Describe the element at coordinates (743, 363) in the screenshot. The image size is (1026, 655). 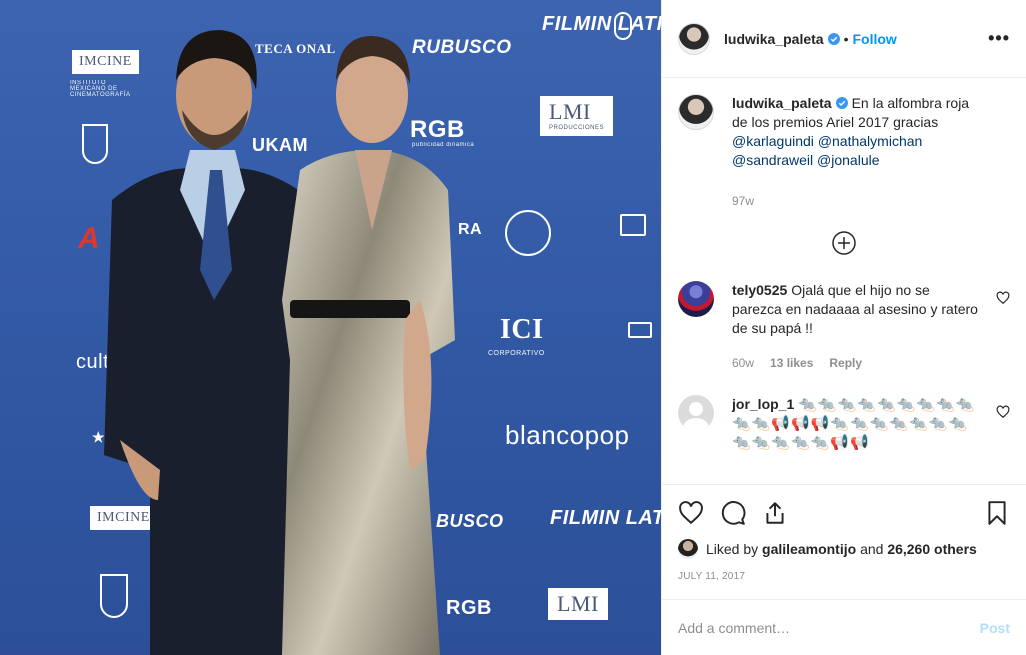
I see `comment-time: 60w` at that location.